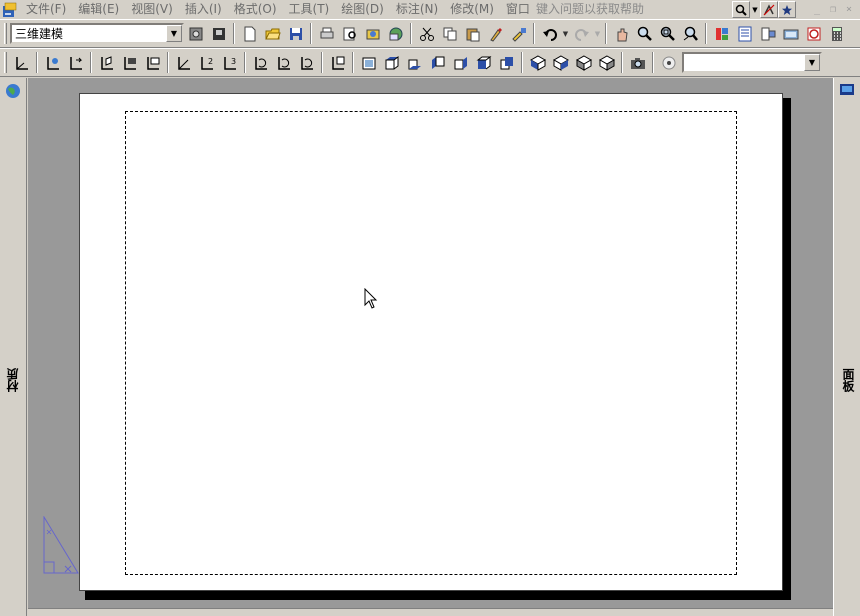  I want to click on ucs-icon, so click(21, 62).